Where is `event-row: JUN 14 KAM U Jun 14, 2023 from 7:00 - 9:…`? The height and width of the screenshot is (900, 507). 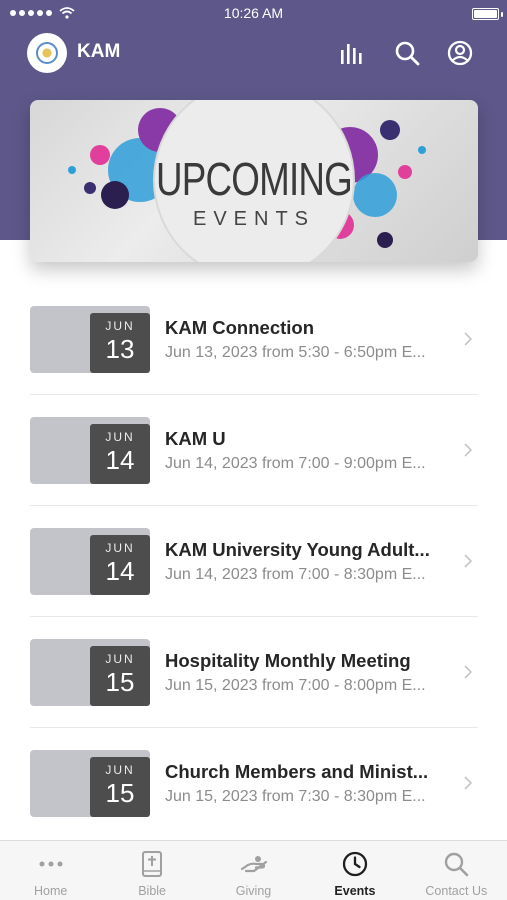
event-row: JUN 14 KAM U Jun 14, 2023 from 7:00 - 9:… is located at coordinates (254, 450).